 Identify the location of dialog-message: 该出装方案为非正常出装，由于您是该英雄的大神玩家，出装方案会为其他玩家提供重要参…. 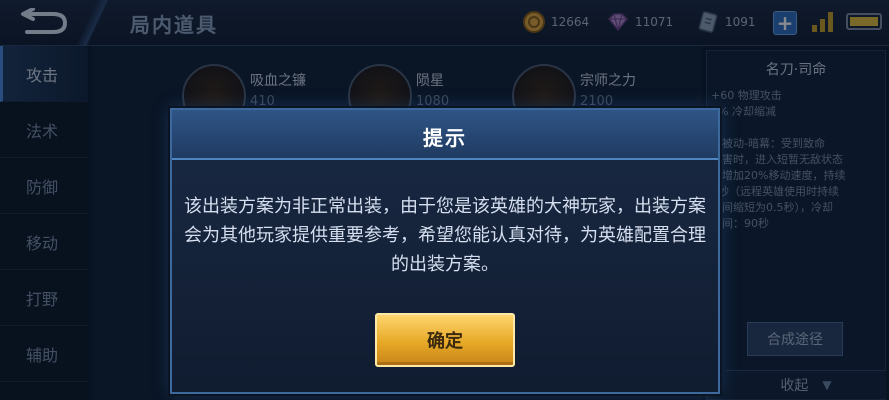
(445, 235).